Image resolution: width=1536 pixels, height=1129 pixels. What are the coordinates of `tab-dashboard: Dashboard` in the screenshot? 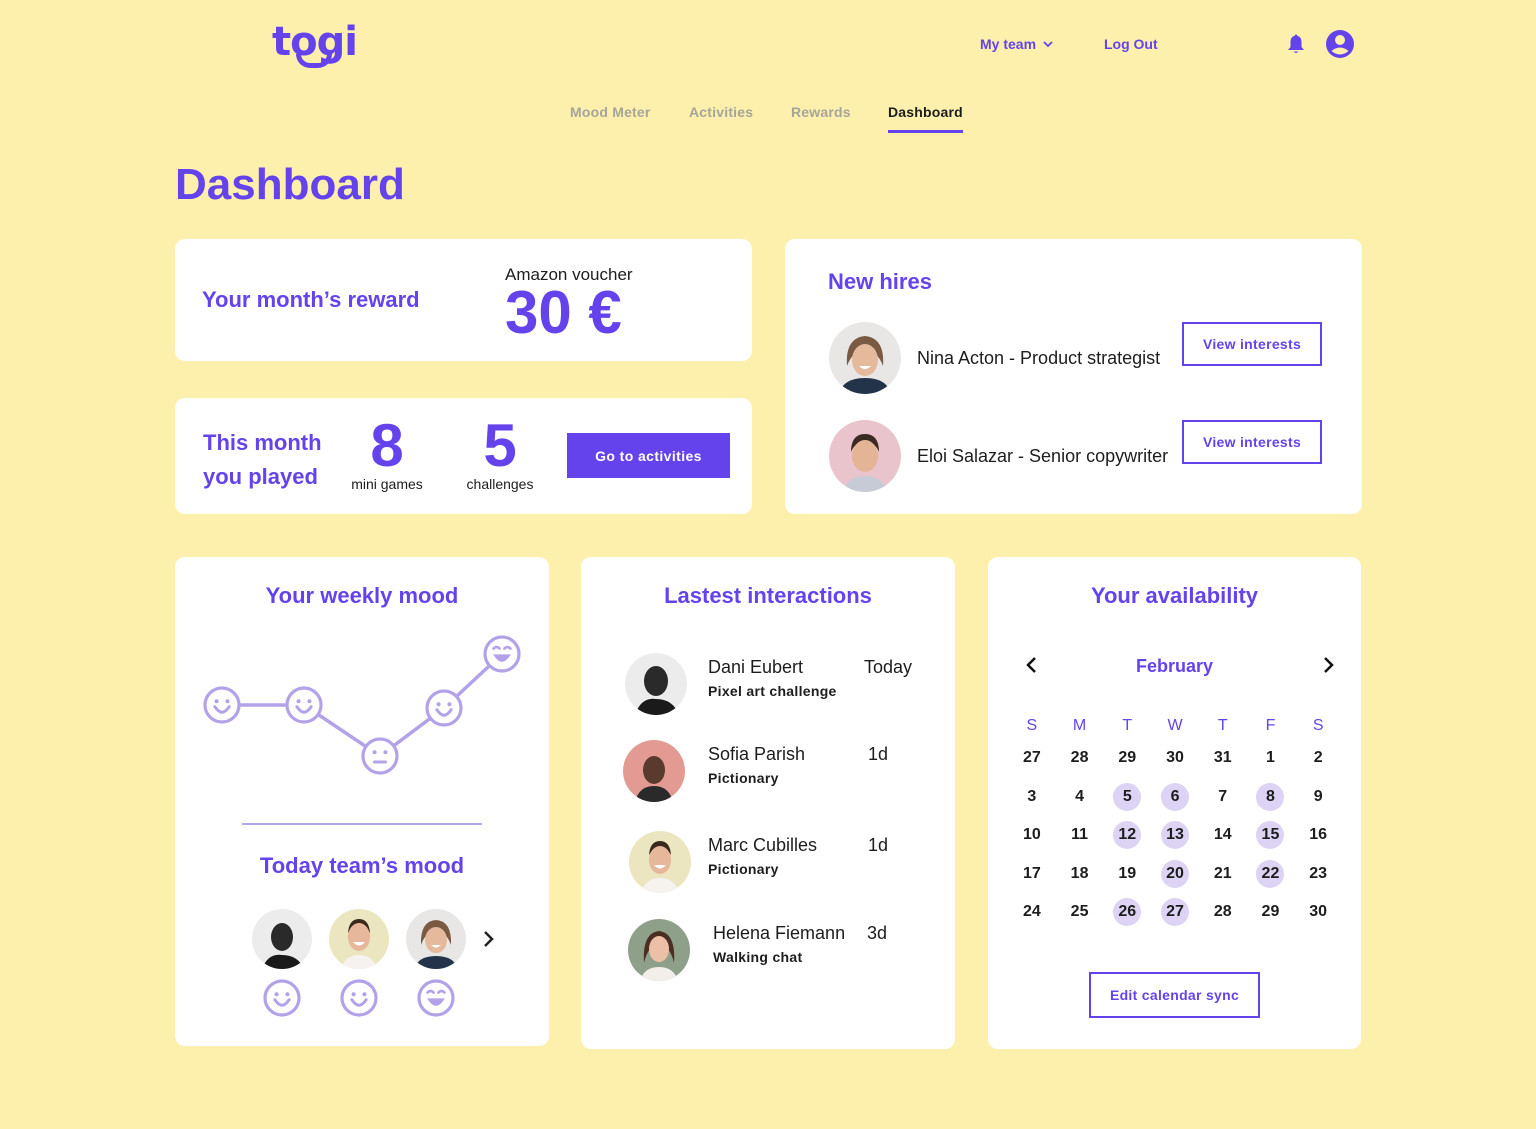 It's located at (925, 118).